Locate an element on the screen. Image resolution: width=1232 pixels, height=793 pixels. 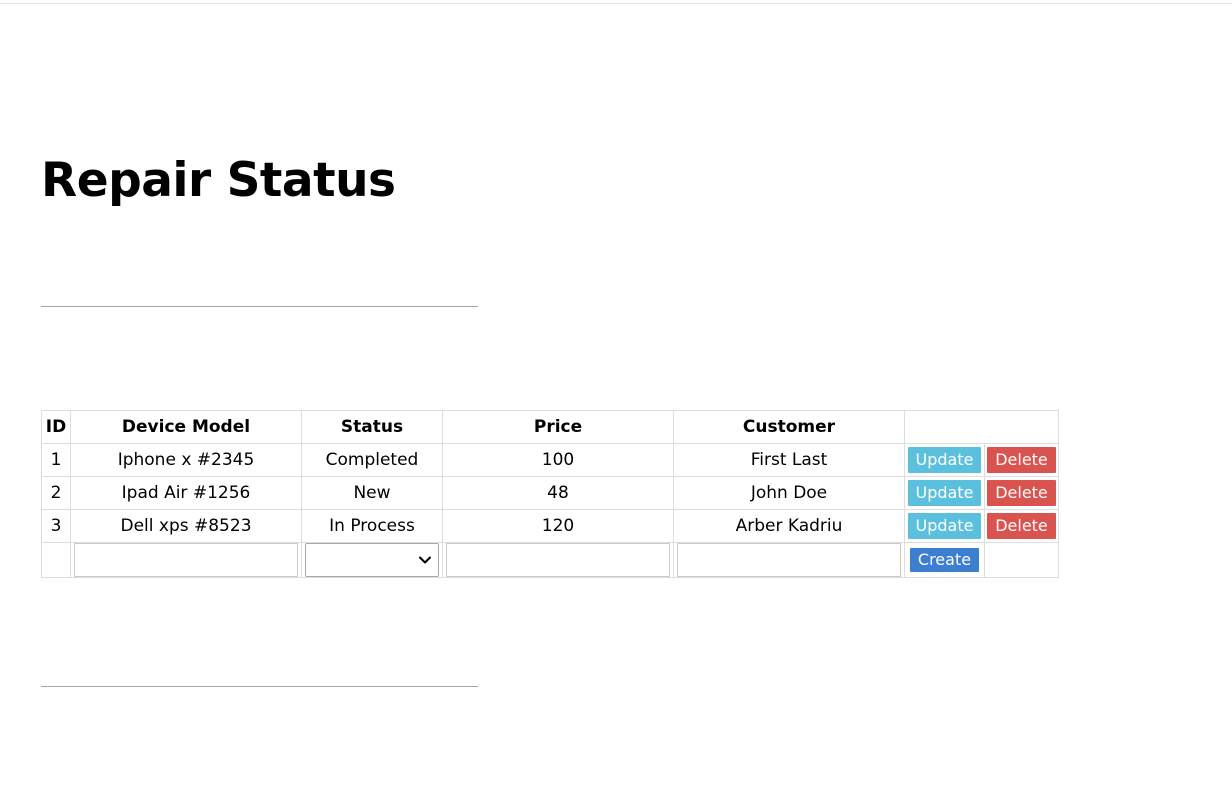
create-button-cell: Create is located at coordinates (944, 560).